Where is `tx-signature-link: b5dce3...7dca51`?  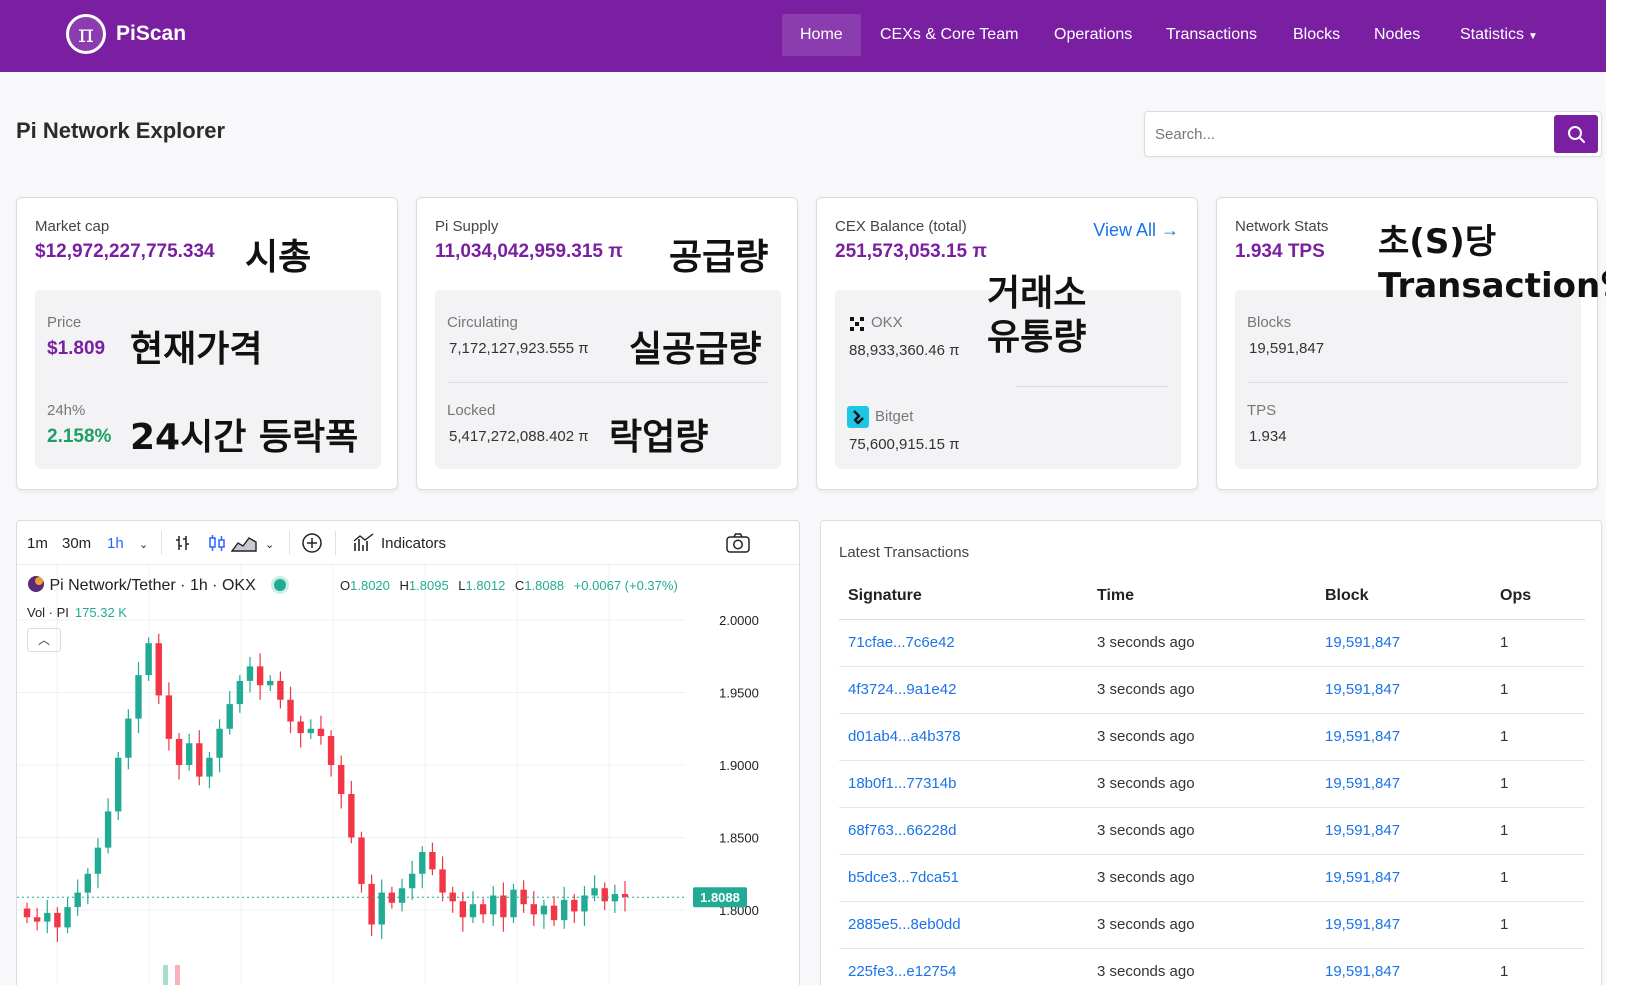
tx-signature-link: b5dce3...7dca51 is located at coordinates (963, 878).